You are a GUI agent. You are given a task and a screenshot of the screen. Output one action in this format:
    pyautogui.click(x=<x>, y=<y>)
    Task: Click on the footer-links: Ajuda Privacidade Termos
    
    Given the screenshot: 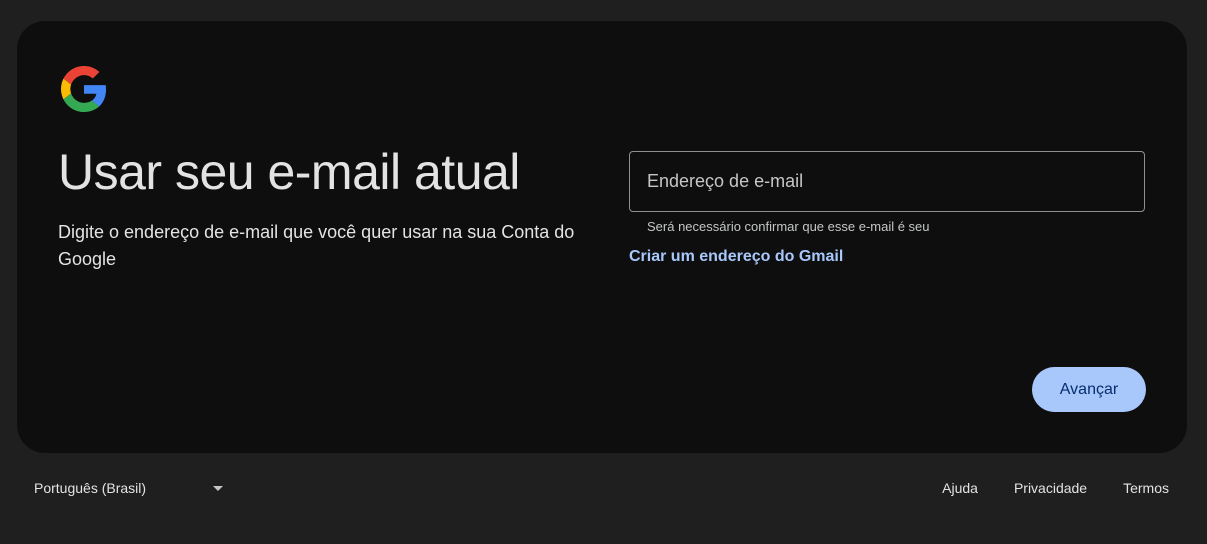 What is the action you would take?
    pyautogui.click(x=1055, y=488)
    